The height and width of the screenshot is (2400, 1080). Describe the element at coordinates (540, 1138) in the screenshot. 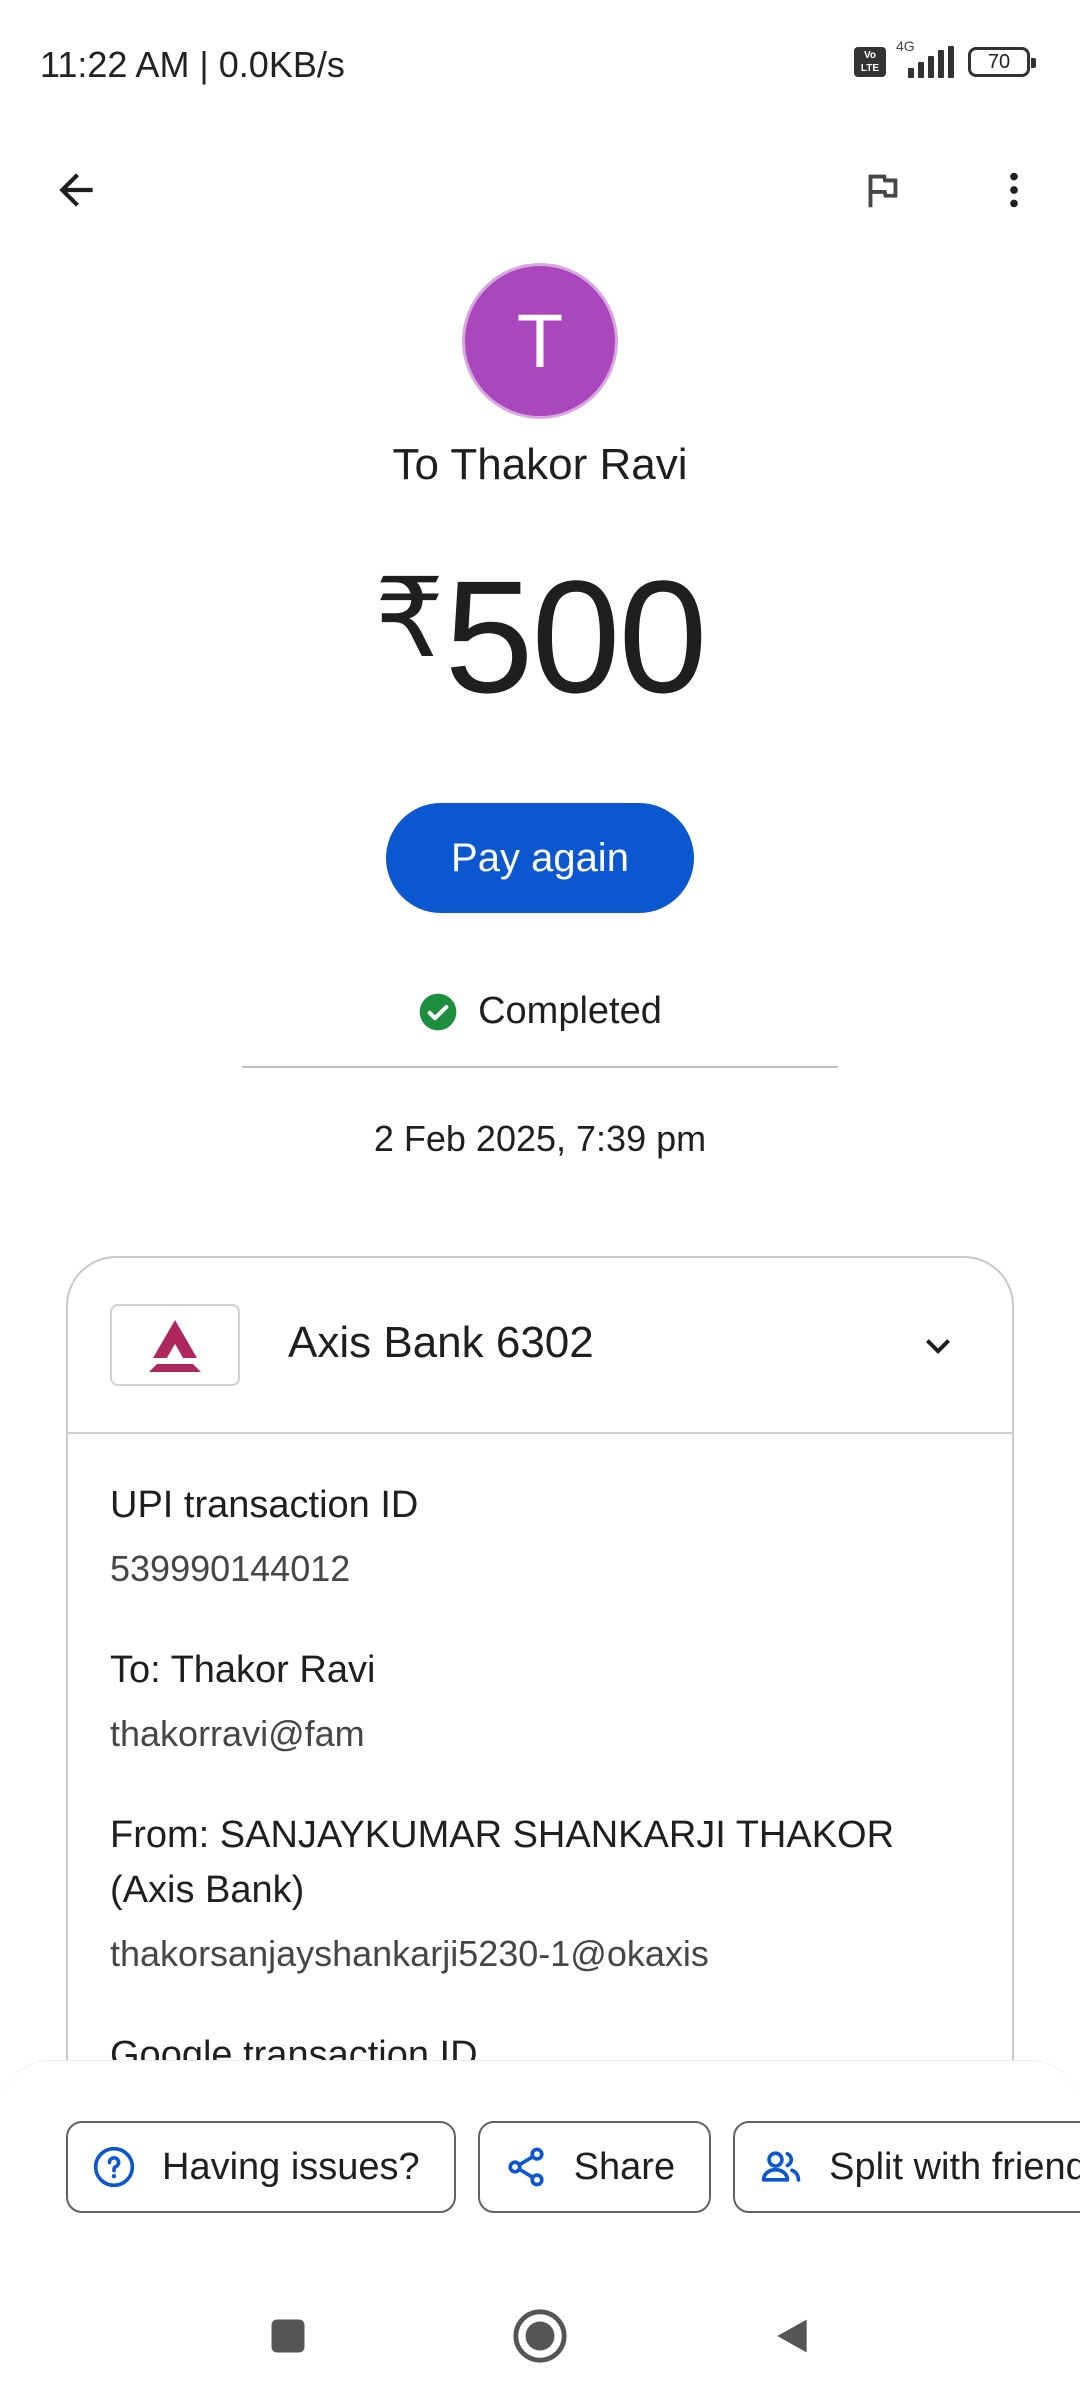

I see `transaction-datetime: 2 Feb 2025, 7:39 pm` at that location.